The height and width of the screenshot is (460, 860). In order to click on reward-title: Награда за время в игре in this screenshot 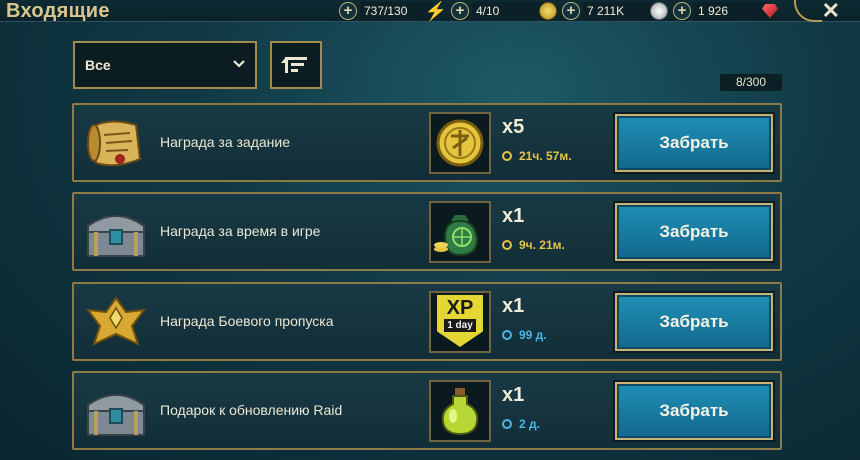, I will do `click(240, 231)`.